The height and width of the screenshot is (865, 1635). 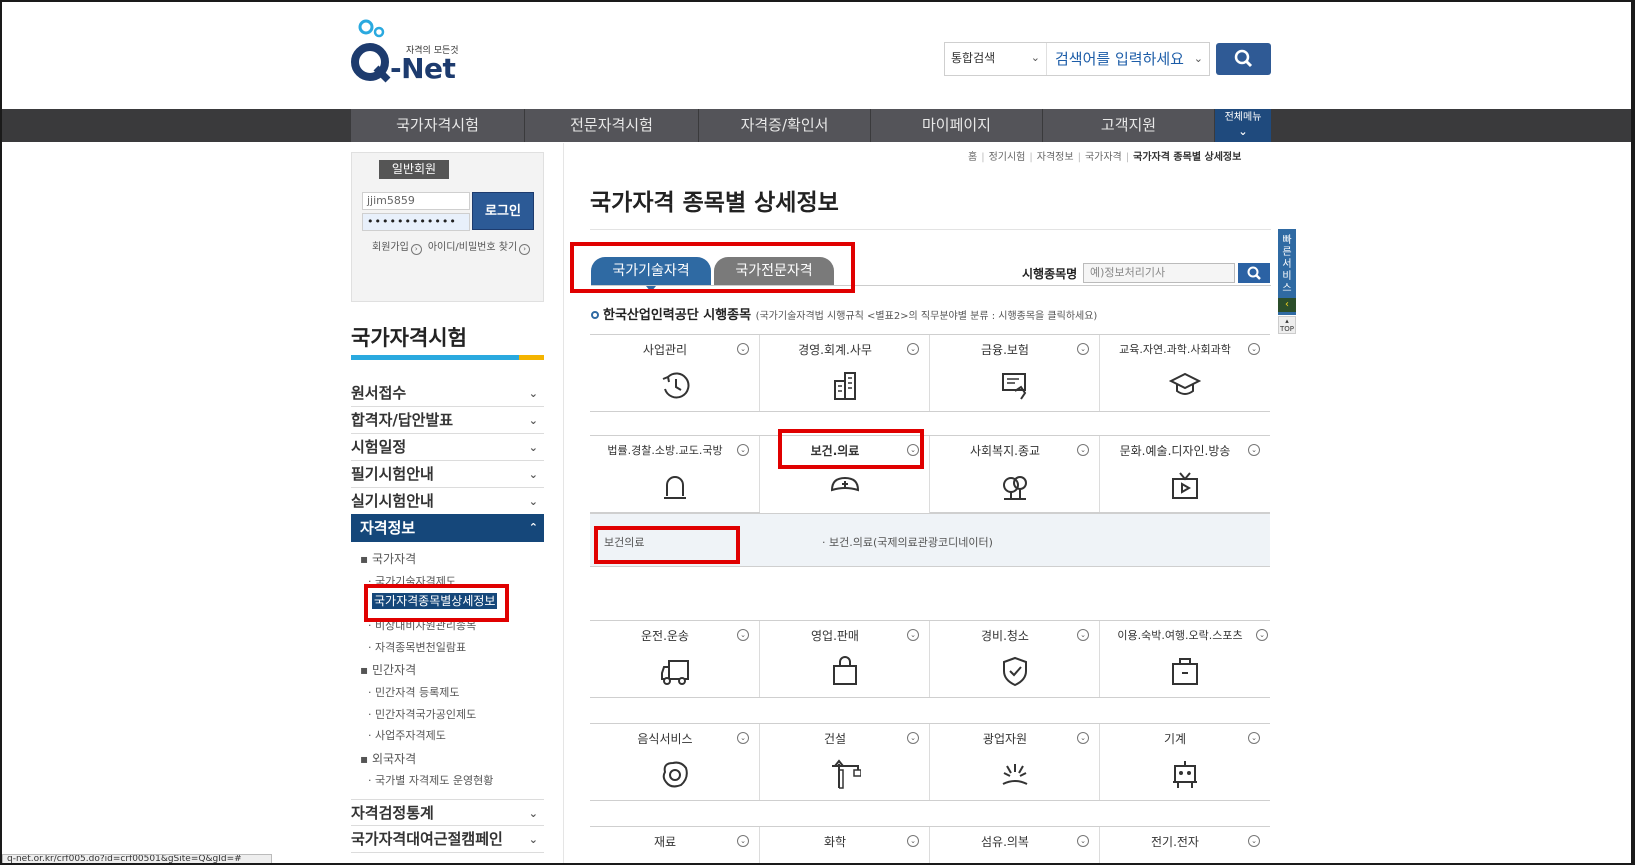 I want to click on sub-national-qualification: ▪ 국가자격, so click(x=388, y=558).